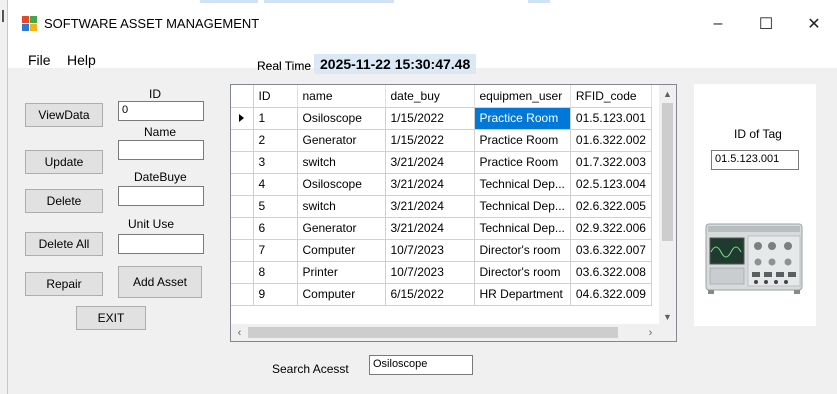 The width and height of the screenshot is (837, 394). I want to click on table-cell: 6/15/2022, so click(430, 294).